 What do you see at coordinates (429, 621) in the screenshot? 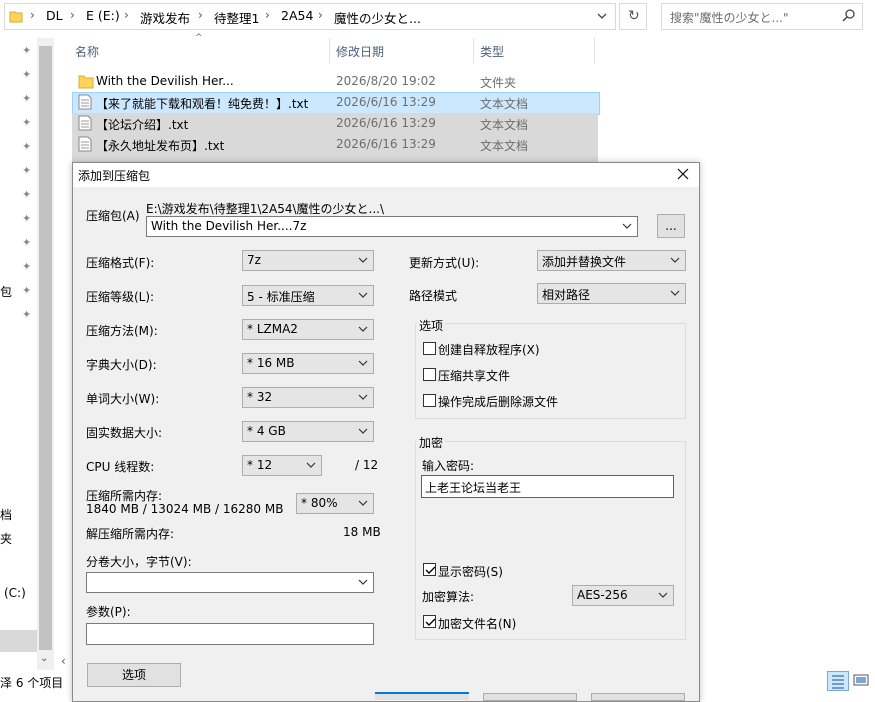
I see `encrypt-names-checkbox` at bounding box center [429, 621].